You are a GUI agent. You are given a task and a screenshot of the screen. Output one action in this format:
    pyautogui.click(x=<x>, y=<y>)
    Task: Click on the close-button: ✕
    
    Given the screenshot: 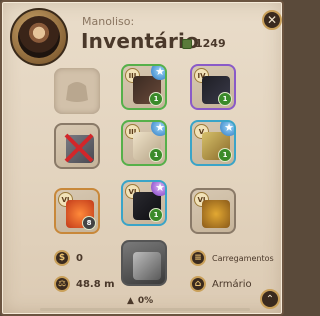 What is the action you would take?
    pyautogui.click(x=272, y=20)
    